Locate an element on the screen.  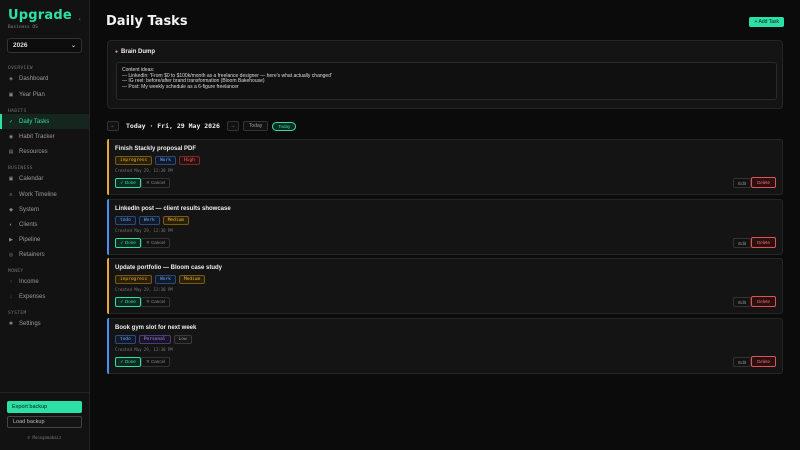
priority-badge: Medium is located at coordinates (192, 279).